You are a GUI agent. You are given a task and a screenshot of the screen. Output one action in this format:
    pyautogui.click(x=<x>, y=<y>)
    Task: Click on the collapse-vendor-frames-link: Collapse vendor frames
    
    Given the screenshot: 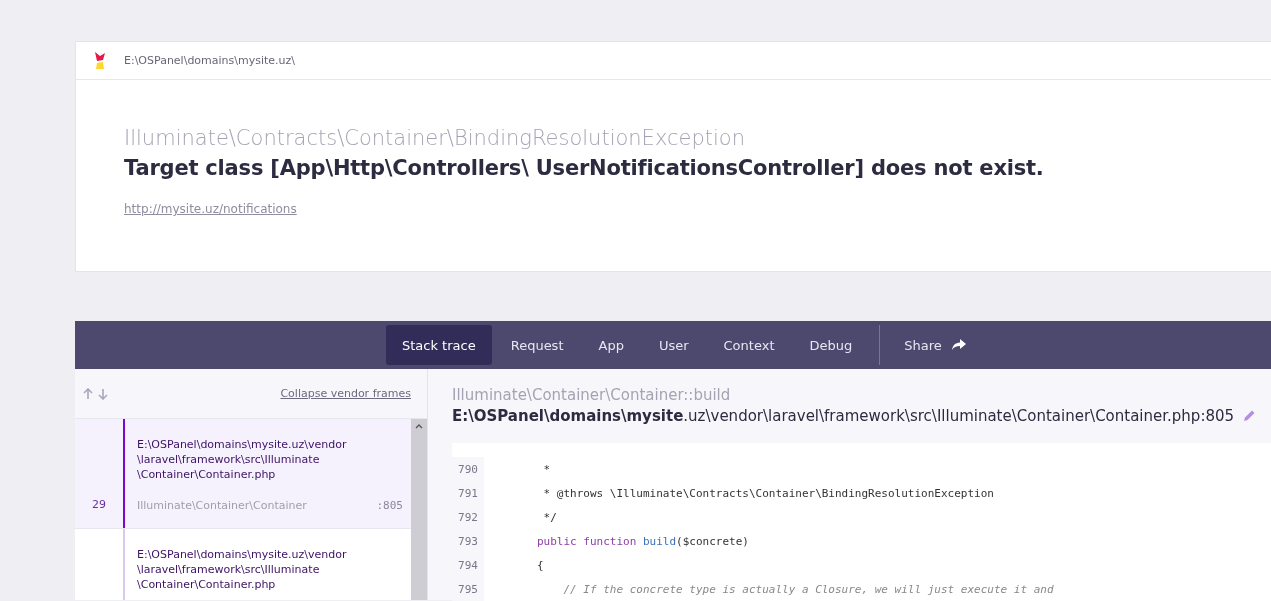 What is the action you would take?
    pyautogui.click(x=345, y=393)
    